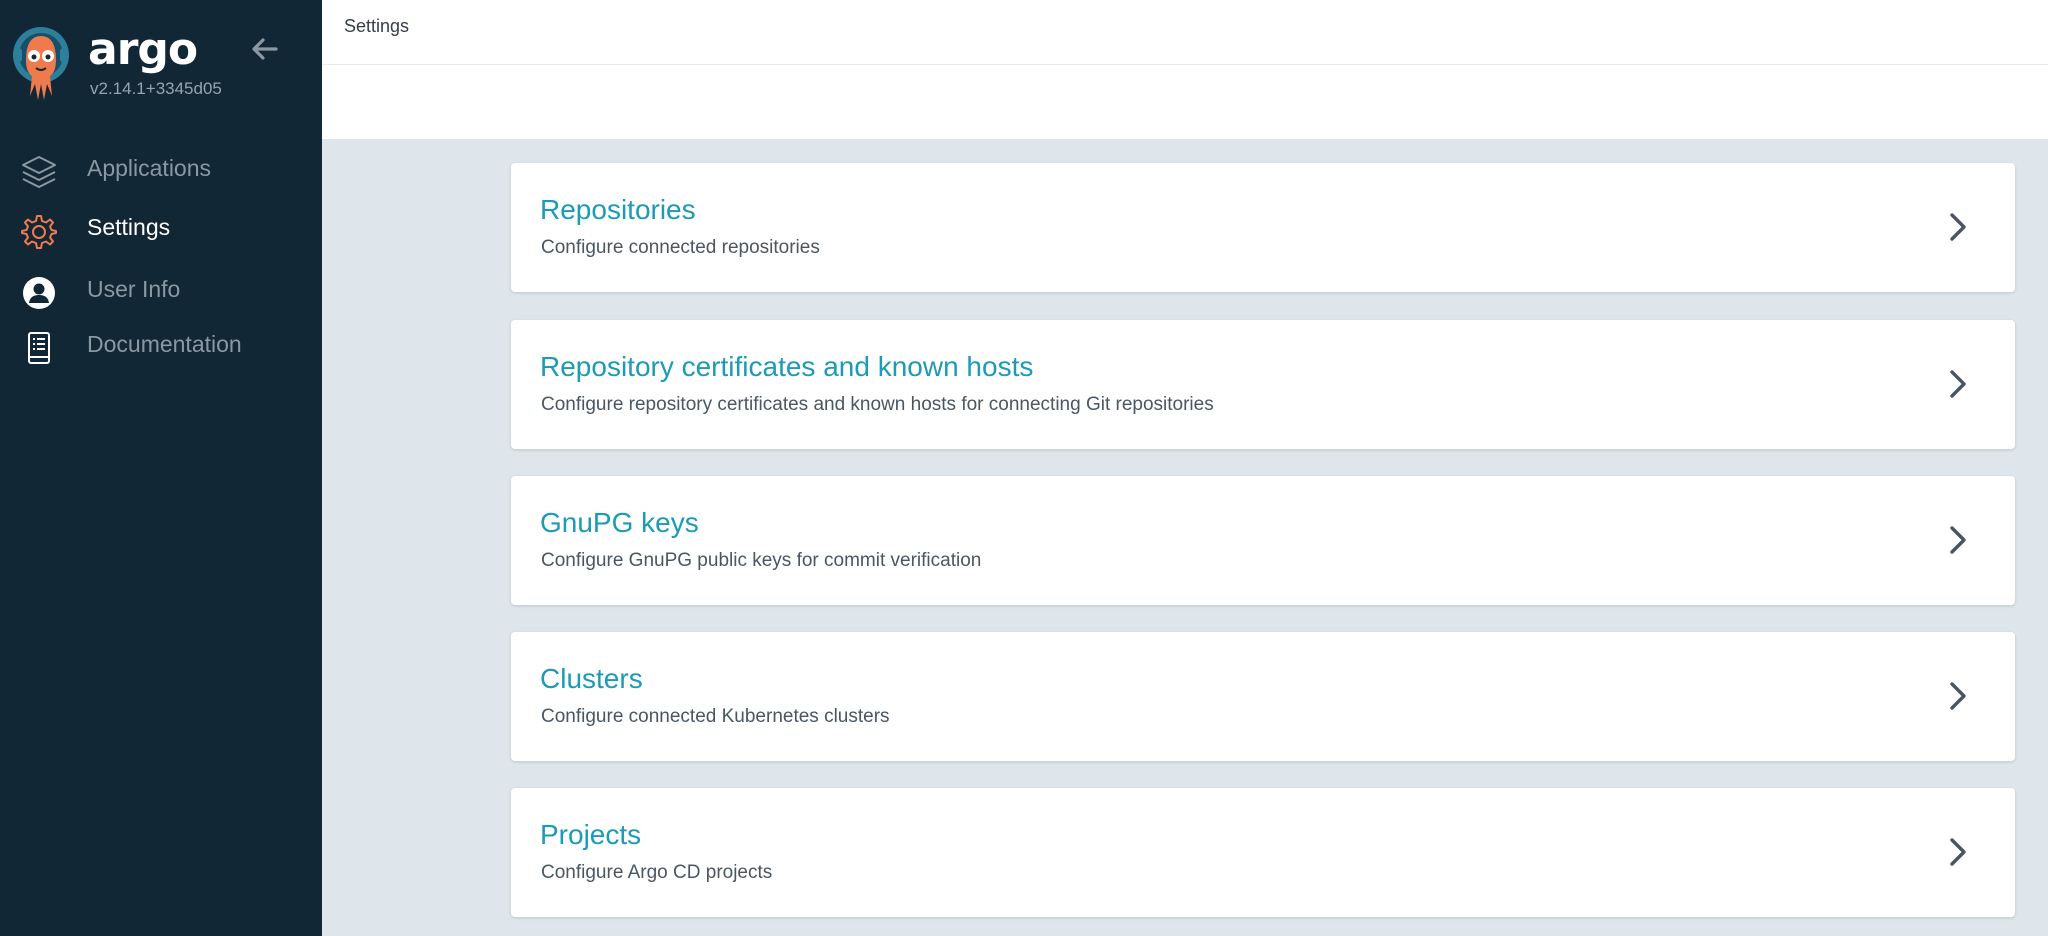  I want to click on book-icon, so click(39, 348).